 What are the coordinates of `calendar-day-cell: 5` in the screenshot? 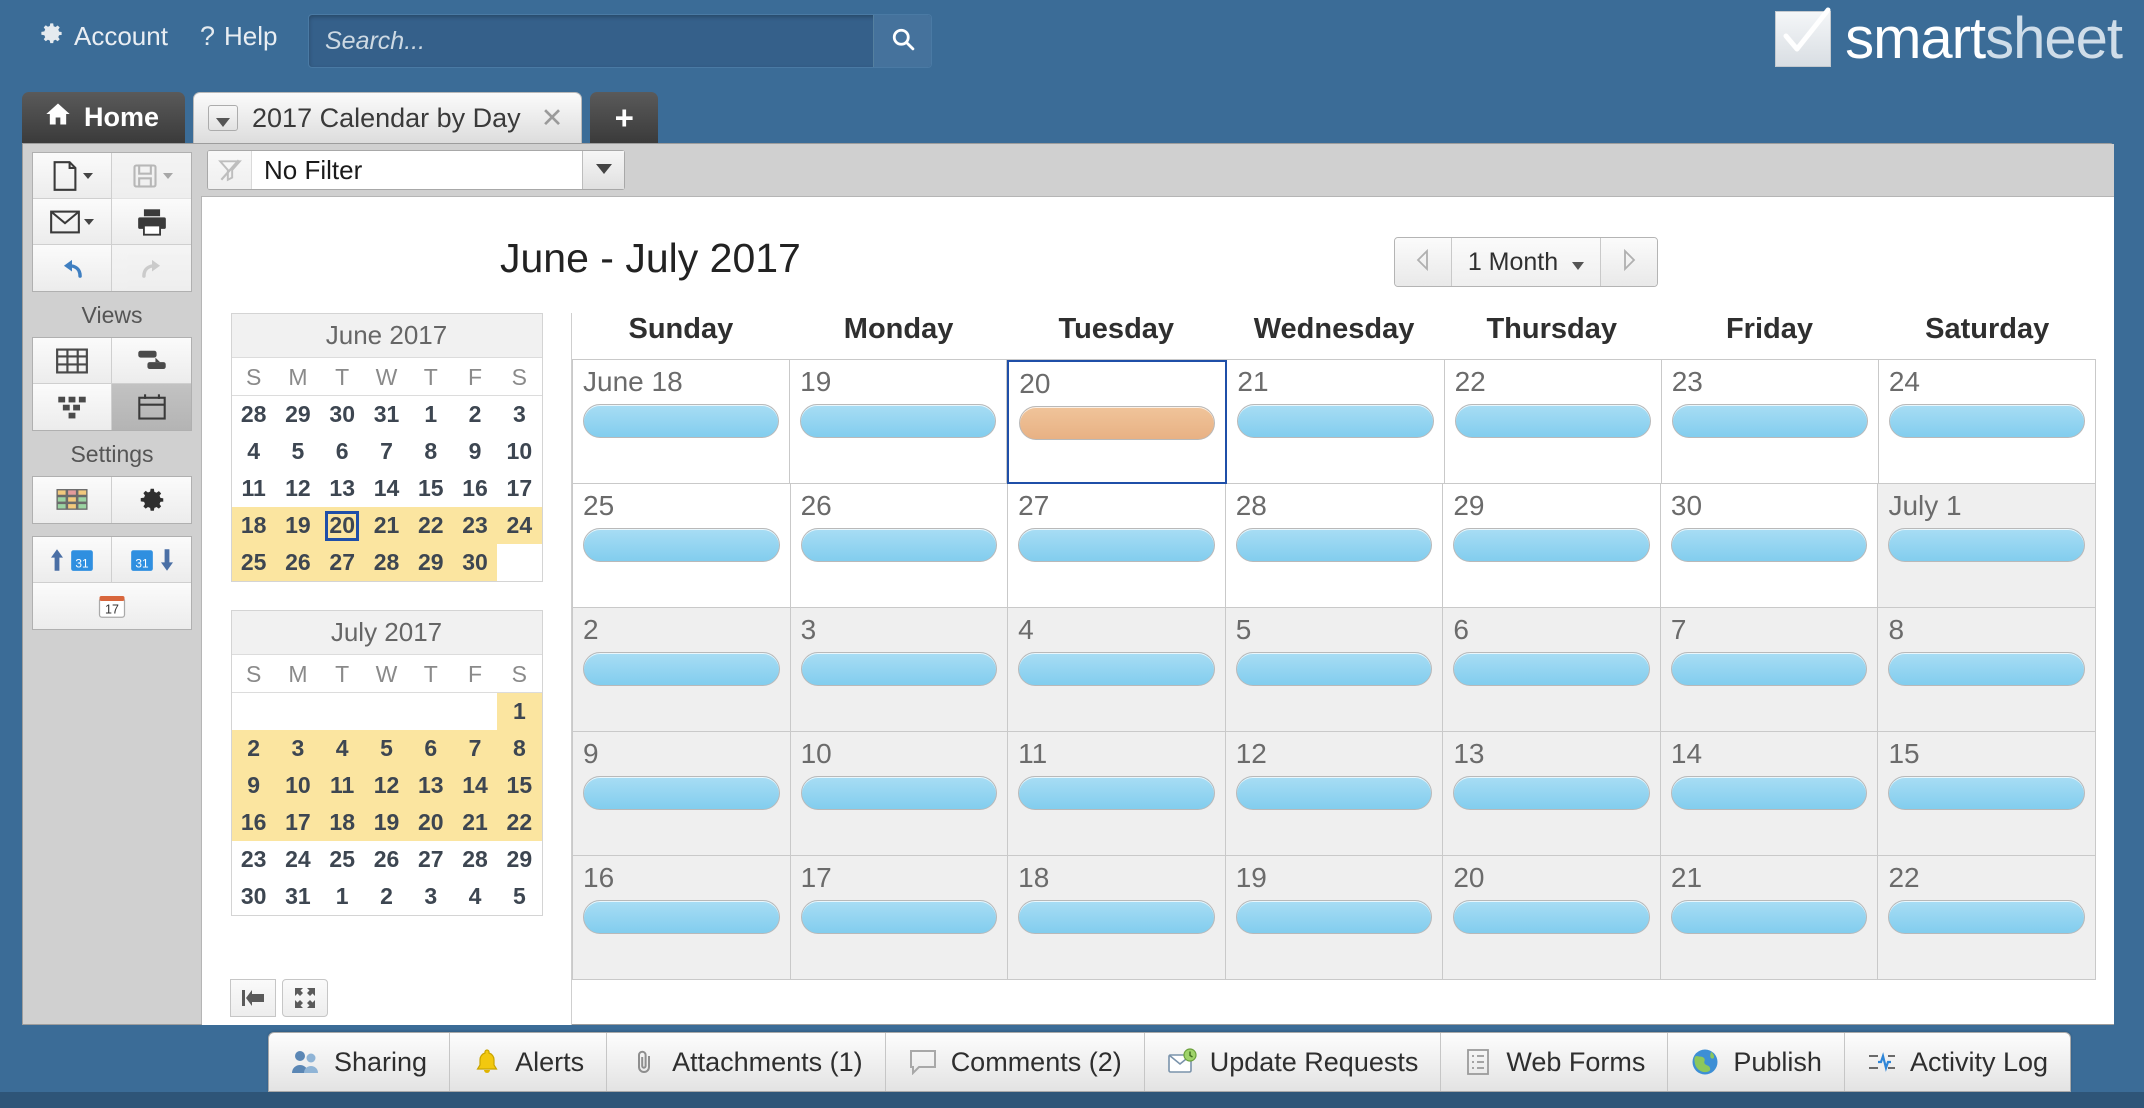 It's located at (1334, 670).